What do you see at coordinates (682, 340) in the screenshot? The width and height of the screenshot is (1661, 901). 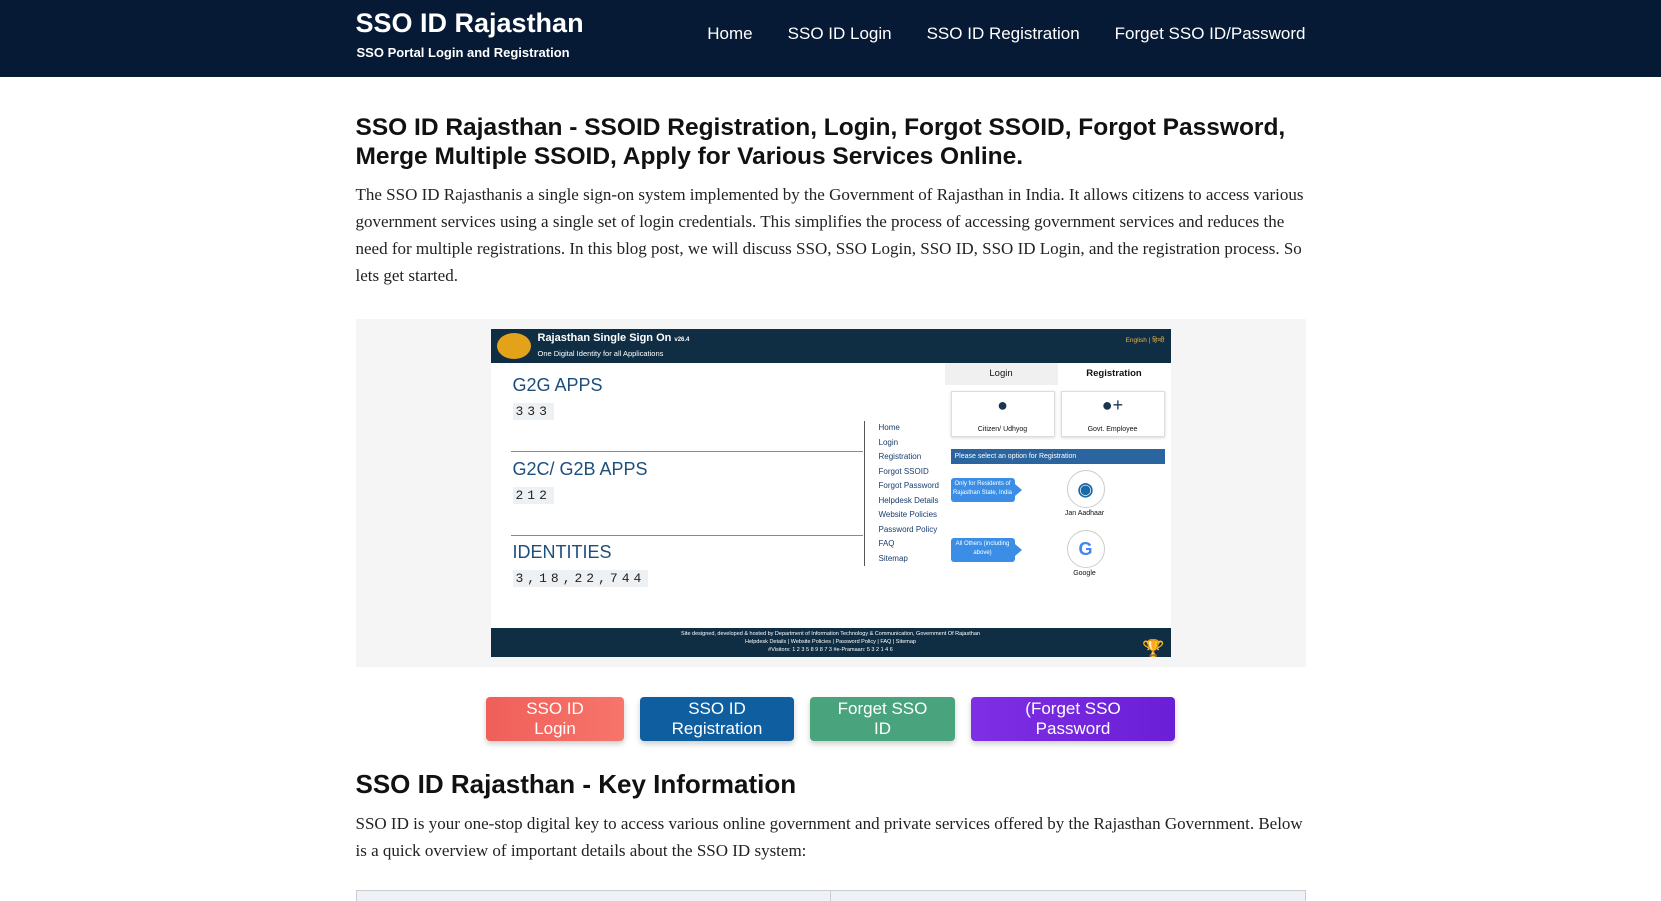 I see `screenshot-version: v26.4` at bounding box center [682, 340].